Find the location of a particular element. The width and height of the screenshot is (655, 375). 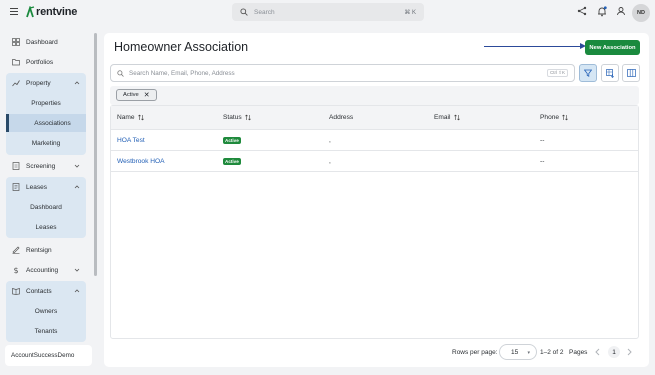

brand-logo: rentvine is located at coordinates (51, 12).